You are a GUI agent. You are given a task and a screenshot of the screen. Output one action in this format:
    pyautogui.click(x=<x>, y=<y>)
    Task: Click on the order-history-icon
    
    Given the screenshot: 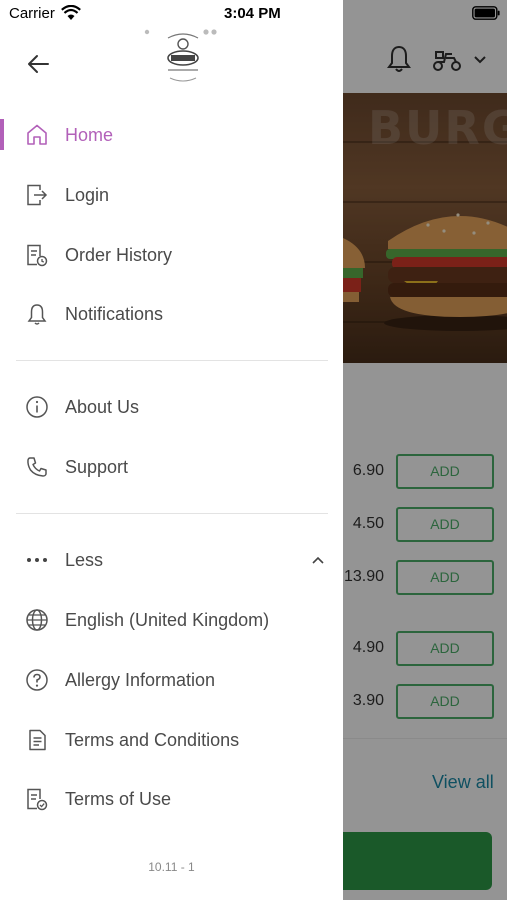 What is the action you would take?
    pyautogui.click(x=37, y=255)
    